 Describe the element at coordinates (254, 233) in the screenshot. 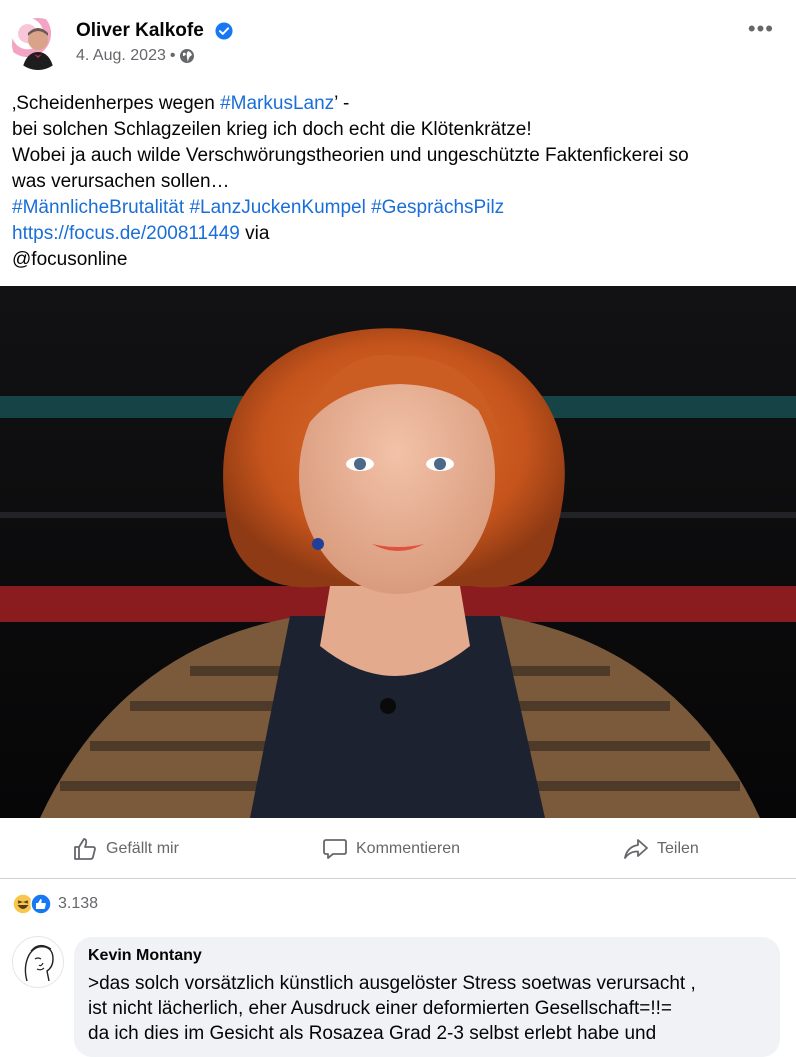

I see `post-text-part: via` at that location.